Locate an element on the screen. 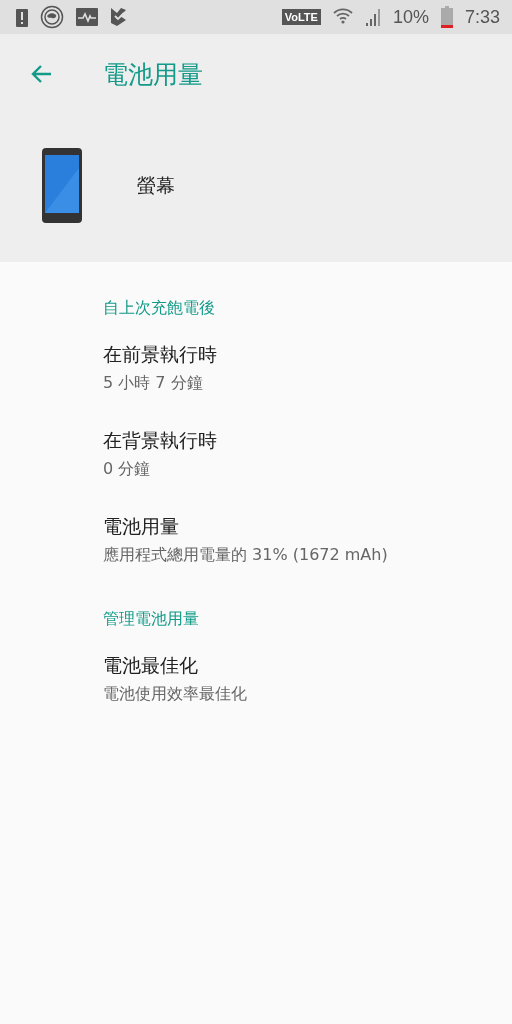 This screenshot has width=512, height=1024. page-title: 電池用量 is located at coordinates (153, 74).